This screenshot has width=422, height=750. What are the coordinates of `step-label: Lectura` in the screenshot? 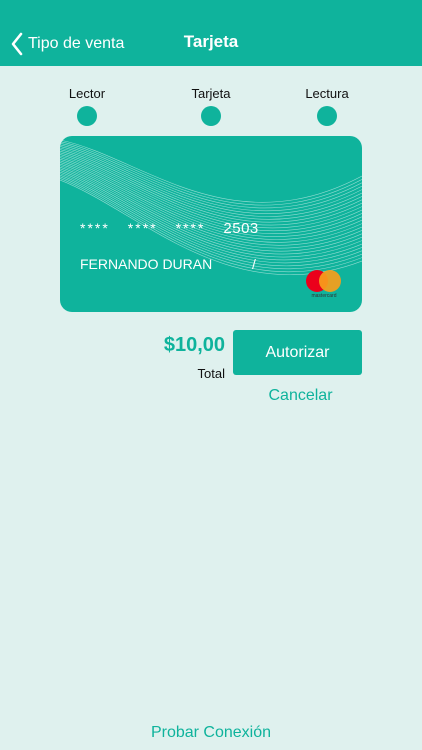 It's located at (327, 93).